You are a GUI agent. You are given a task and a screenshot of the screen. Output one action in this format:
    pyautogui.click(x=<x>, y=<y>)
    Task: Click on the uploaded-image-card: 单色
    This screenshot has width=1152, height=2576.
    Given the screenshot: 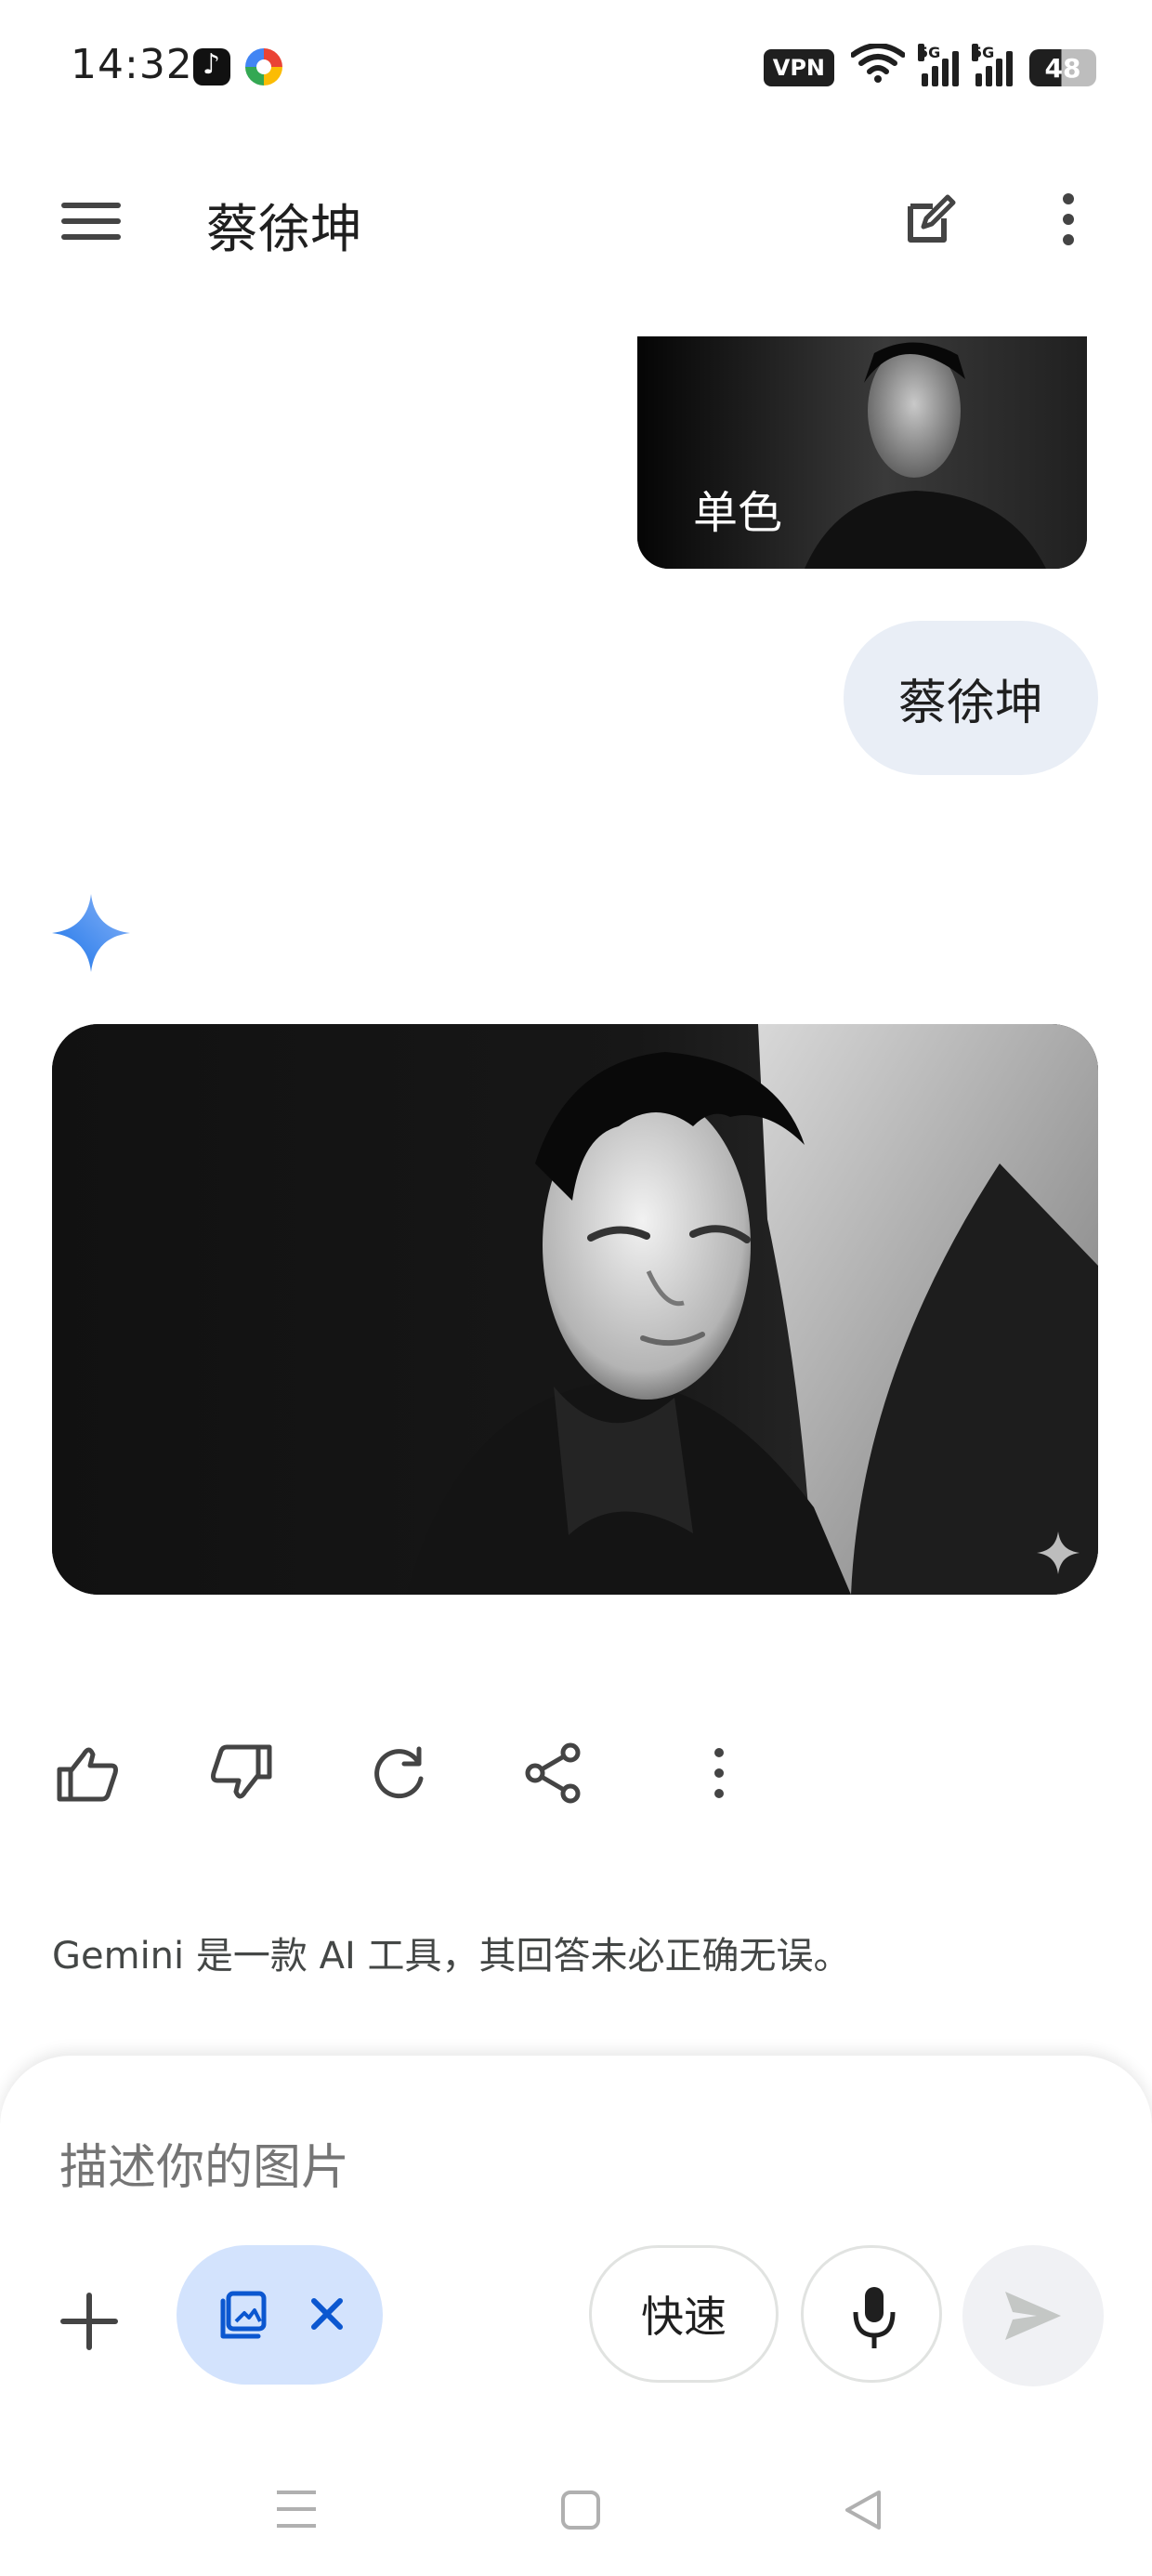 What is the action you would take?
    pyautogui.click(x=862, y=452)
    